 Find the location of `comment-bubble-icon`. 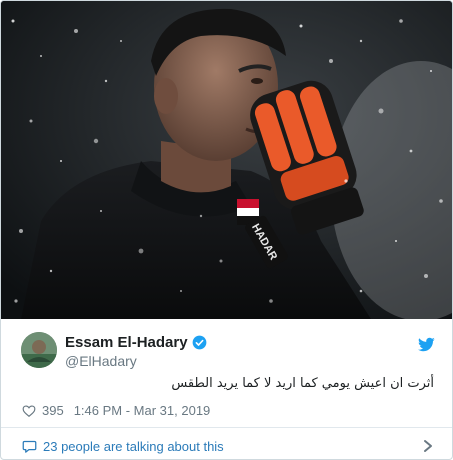

comment-bubble-icon is located at coordinates (29, 446).